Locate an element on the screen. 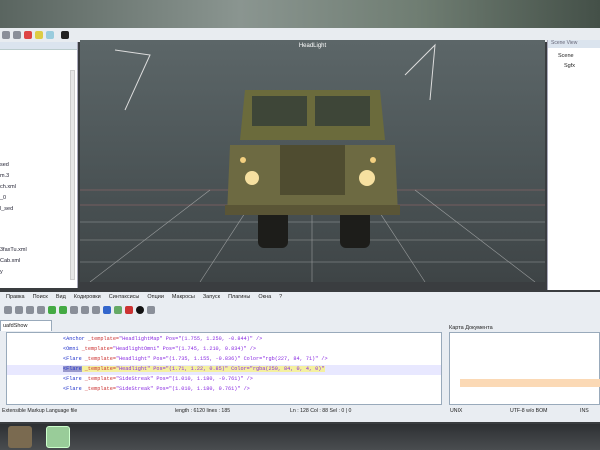  undo-icon is located at coordinates (52, 310).